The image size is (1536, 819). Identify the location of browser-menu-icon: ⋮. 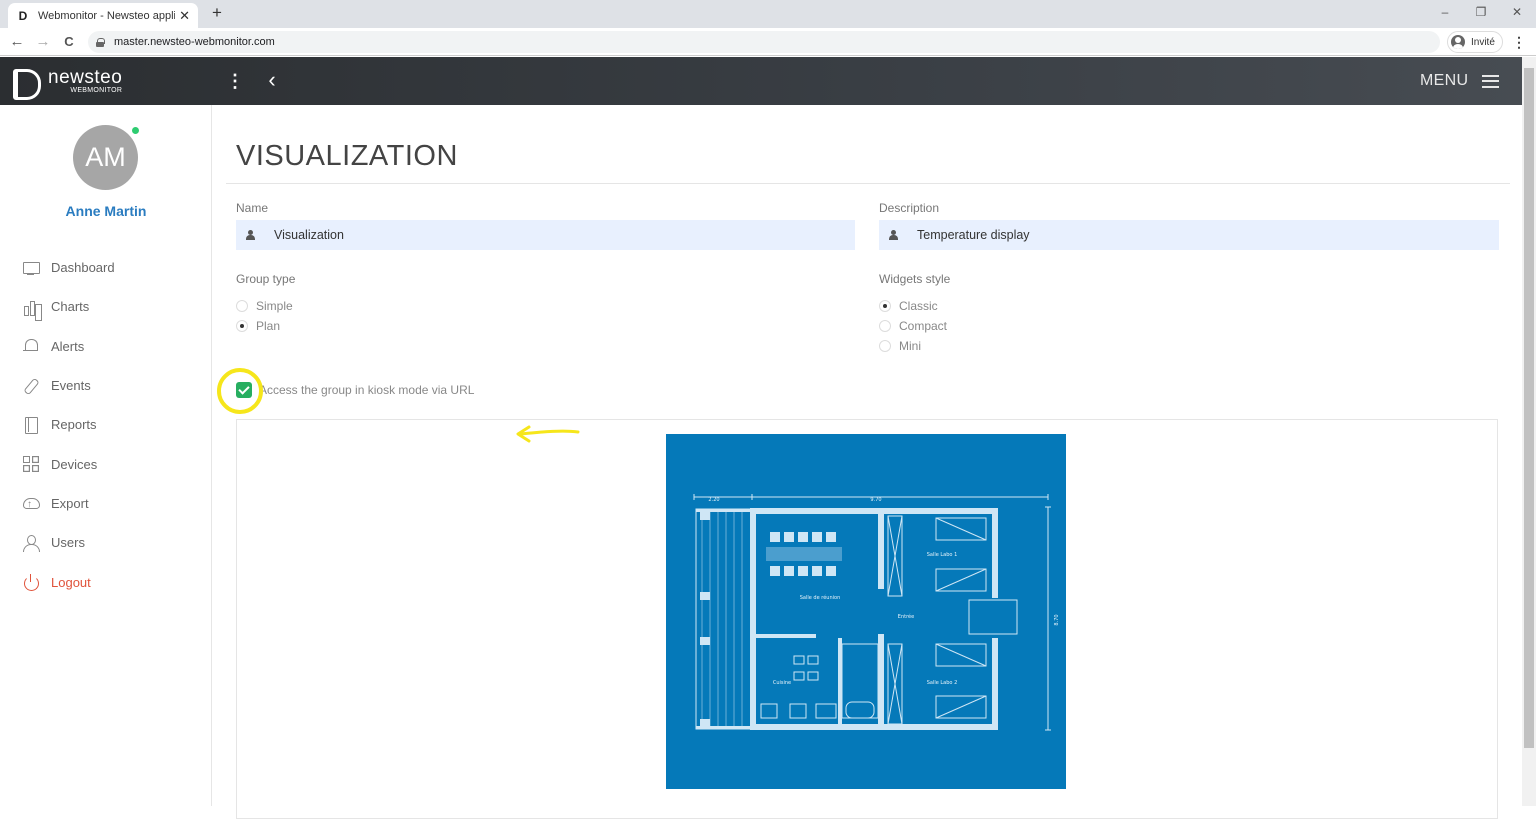
(1519, 42).